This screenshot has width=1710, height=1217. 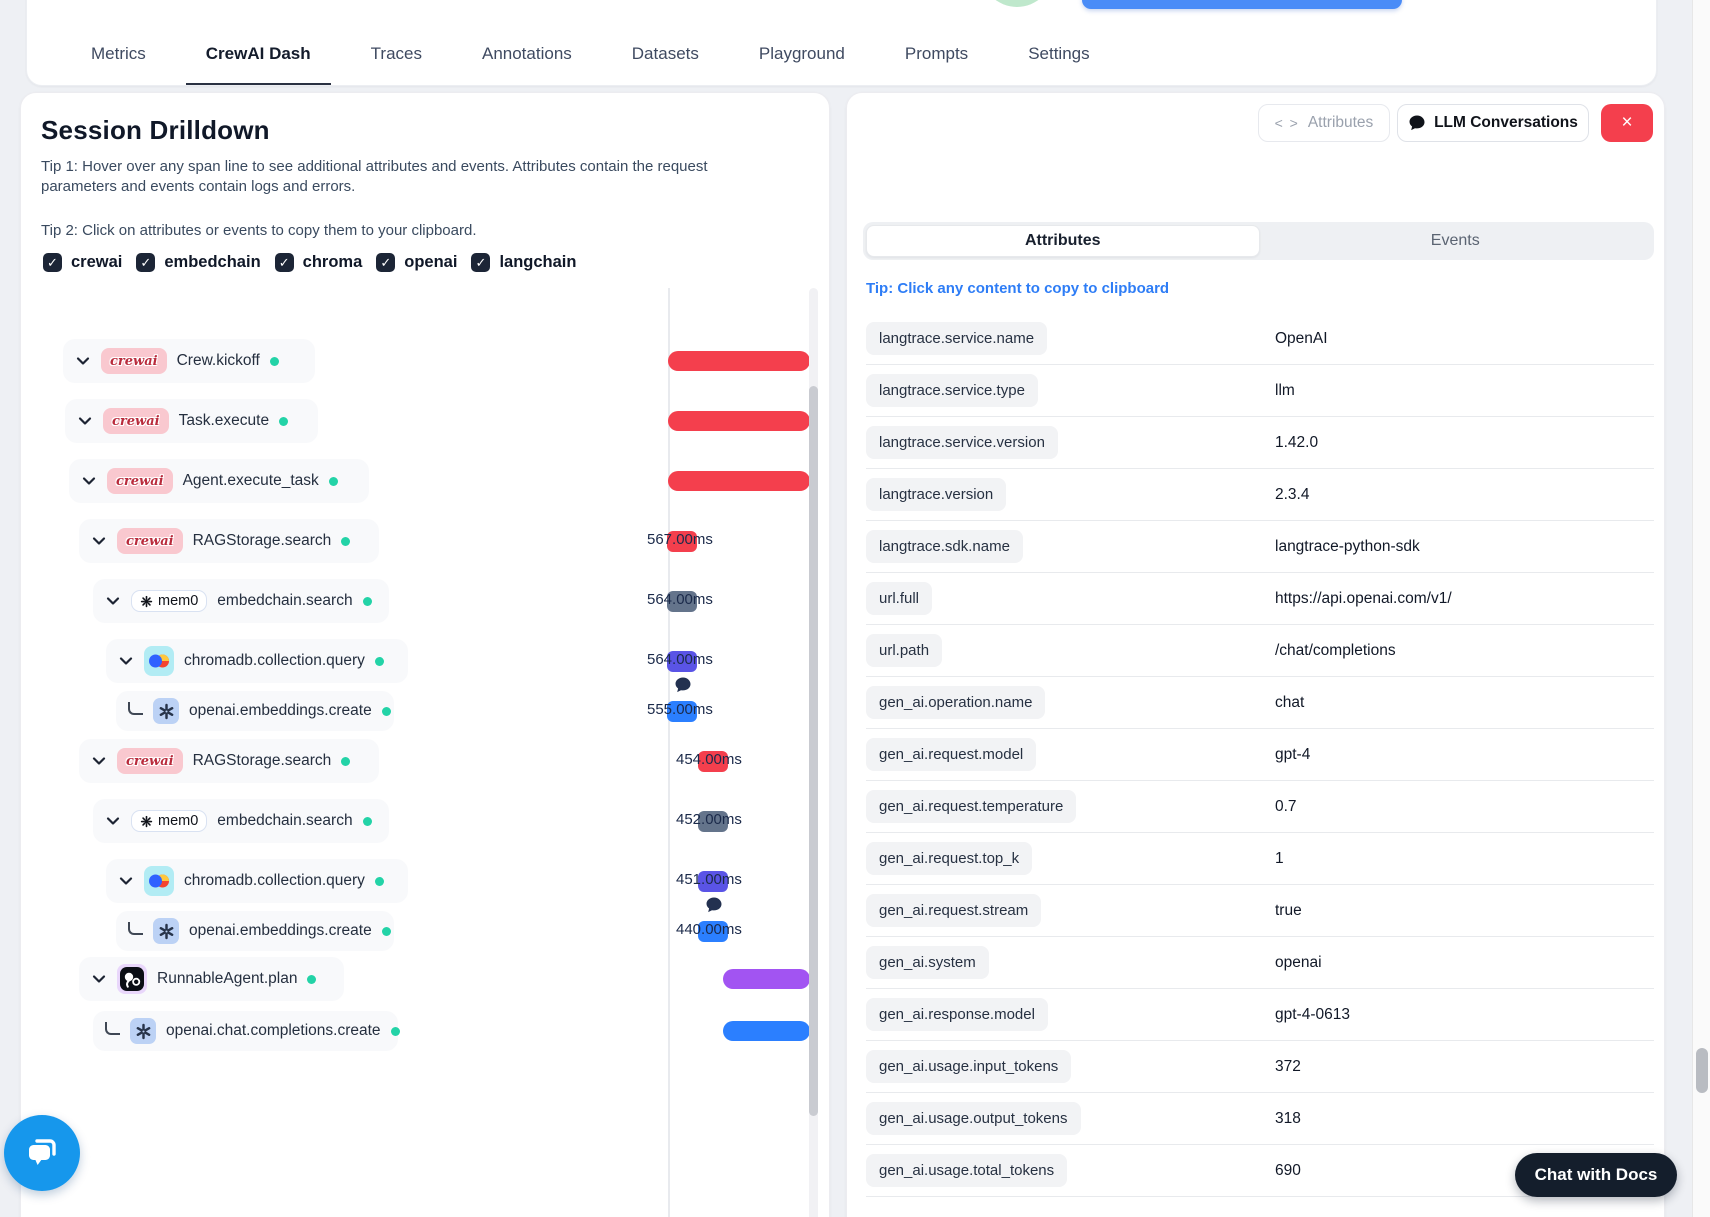 I want to click on attribute-key: gen_ai.usage.total_tokens, so click(x=967, y=1170).